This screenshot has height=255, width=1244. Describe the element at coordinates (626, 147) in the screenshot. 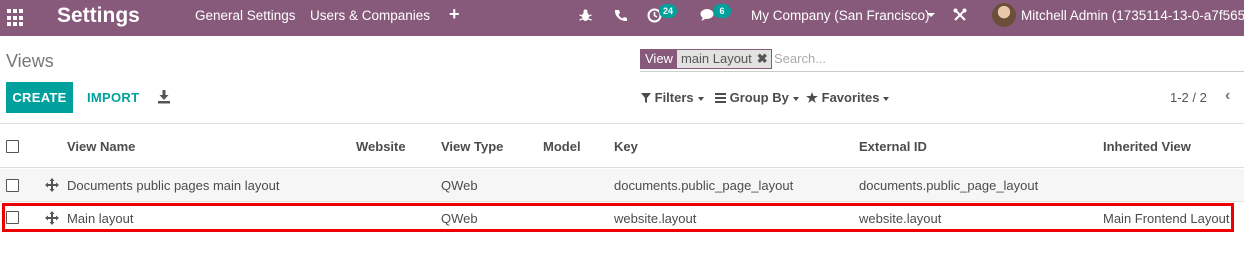

I see `column-header: Key` at that location.